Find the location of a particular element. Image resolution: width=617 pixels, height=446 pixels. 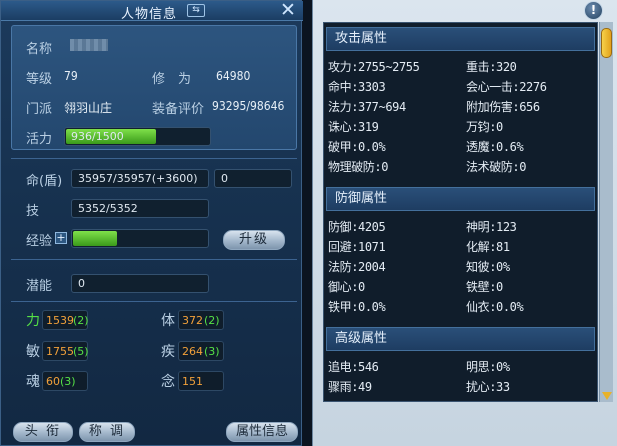

attr-item: 法力:377~694 is located at coordinates (367, 107).